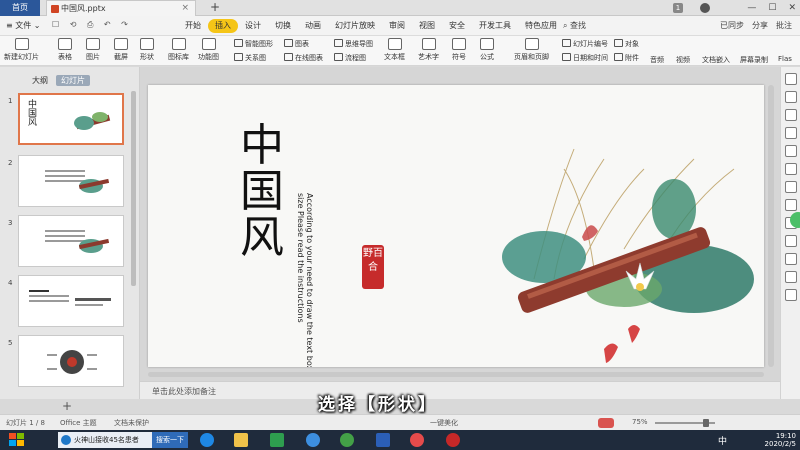 The height and width of the screenshot is (450, 800). I want to click on zoom-level: 75%, so click(640, 422).